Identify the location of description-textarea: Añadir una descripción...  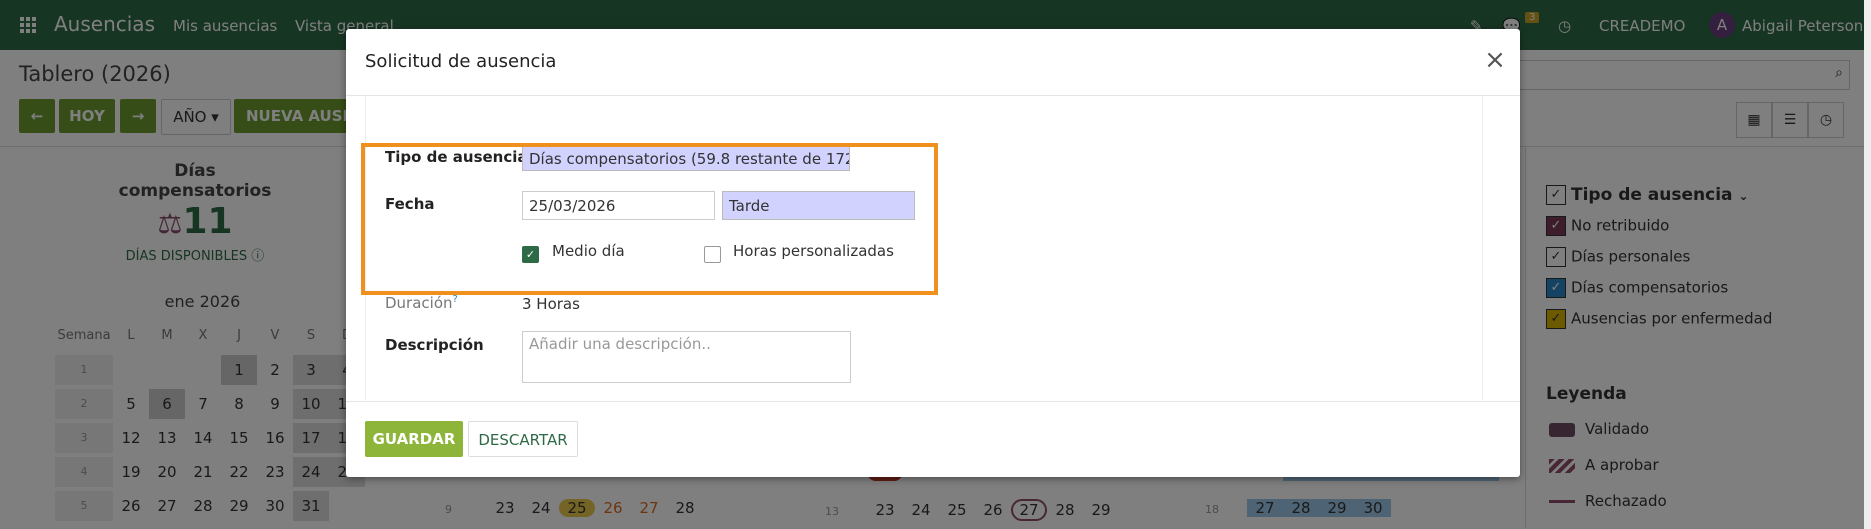
(686, 357).